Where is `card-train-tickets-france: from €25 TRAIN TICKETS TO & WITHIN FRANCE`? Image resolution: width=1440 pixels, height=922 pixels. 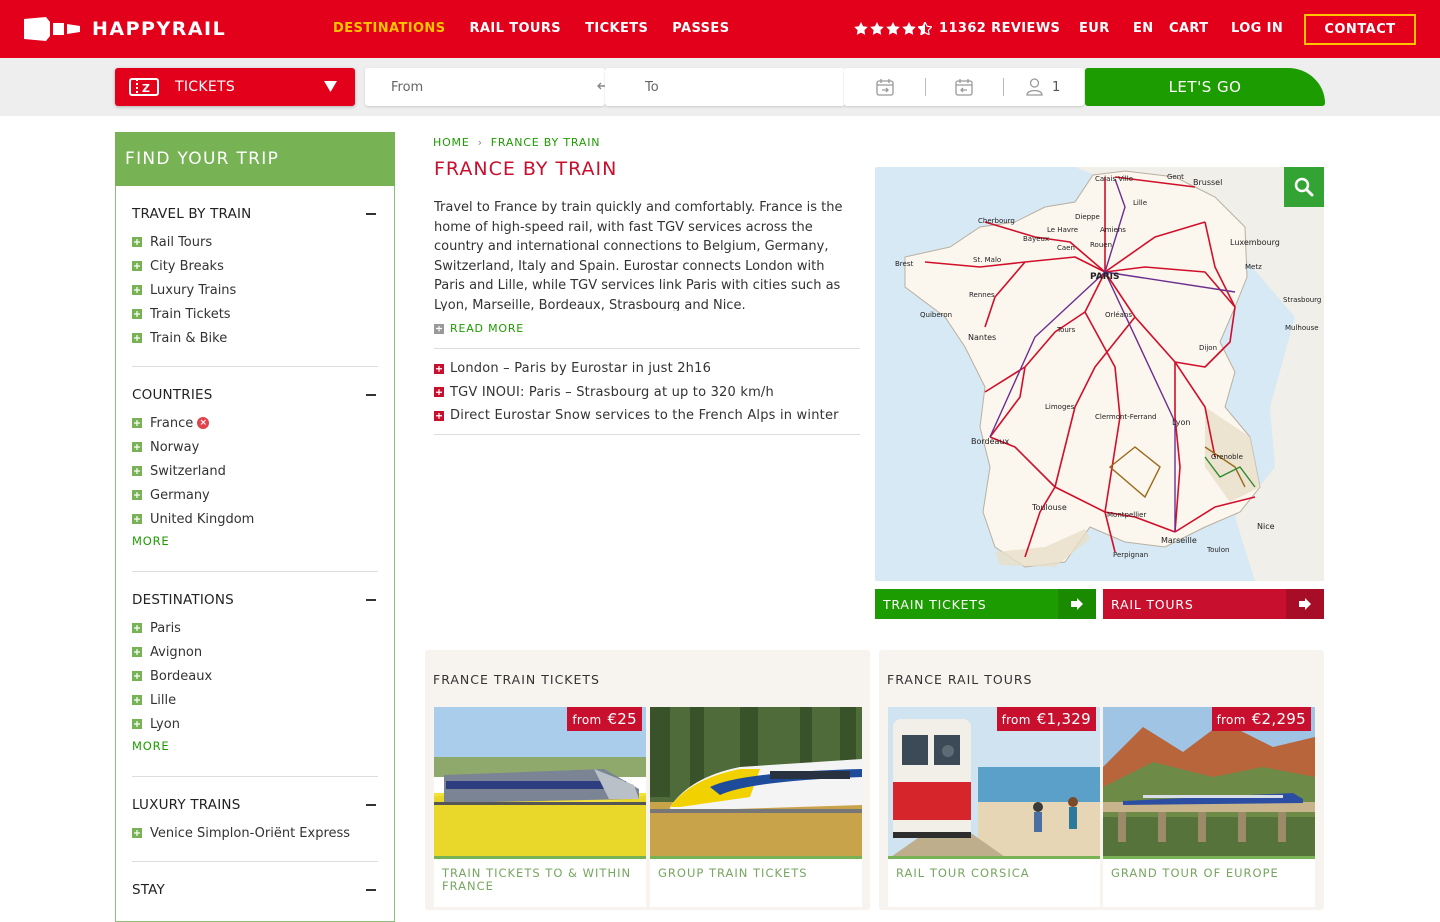
card-train-tickets-france: from €25 TRAIN TICKETS TO & WITHIN FRANCE is located at coordinates (540, 807).